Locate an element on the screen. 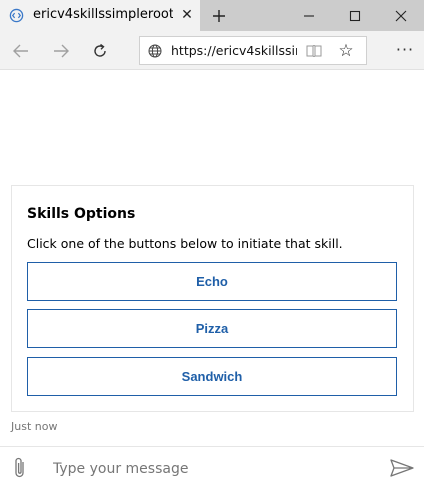 This screenshot has width=424, height=489. close-window-button is located at coordinates (401, 15).